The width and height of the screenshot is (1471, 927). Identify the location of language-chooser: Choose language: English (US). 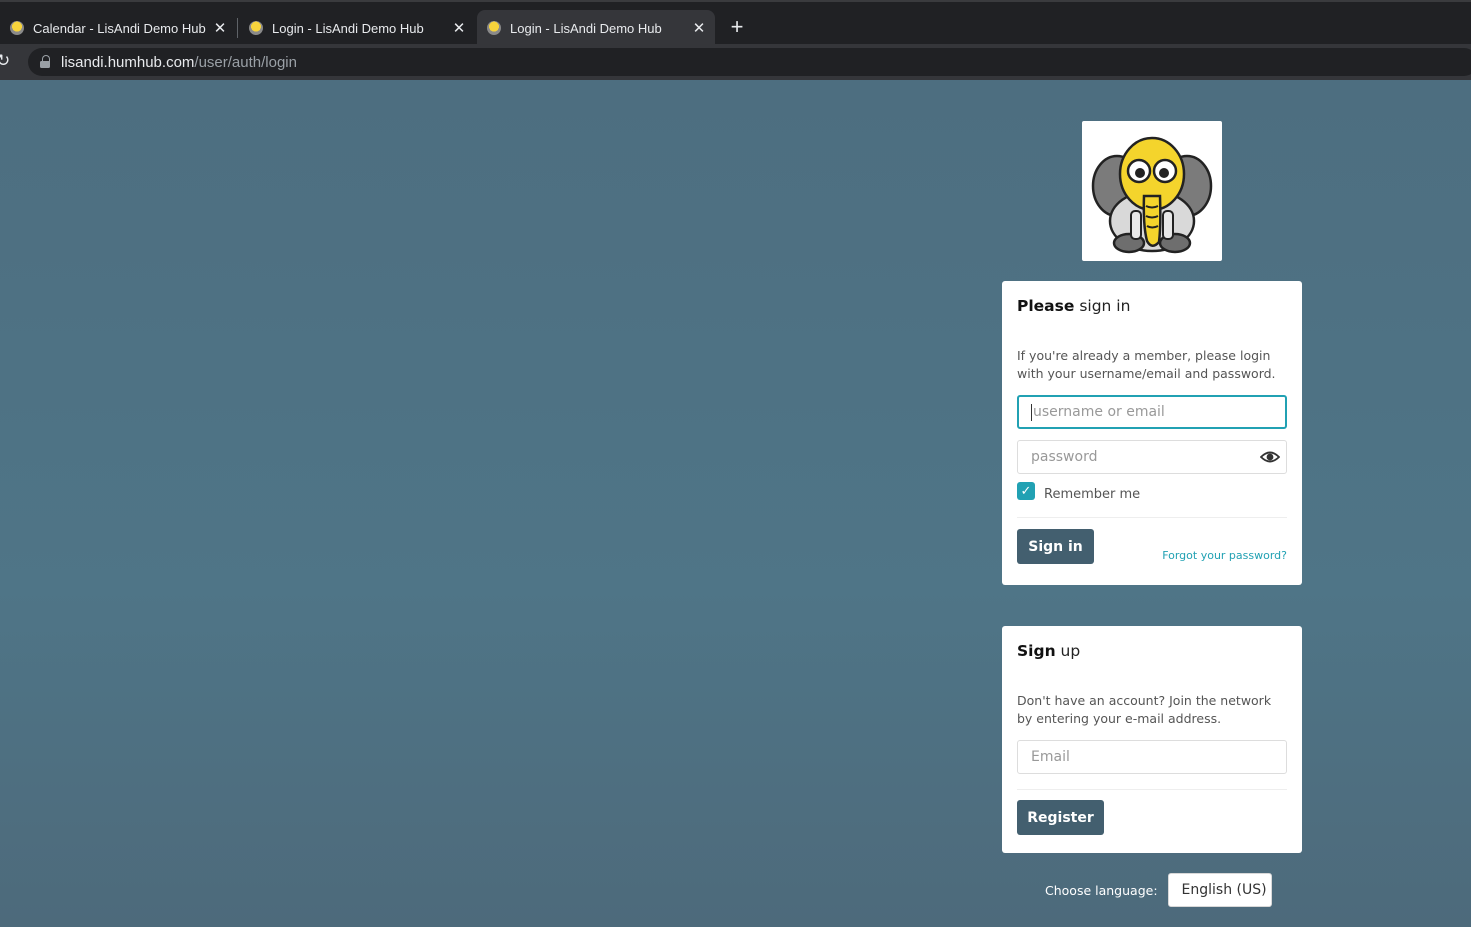
(1158, 890).